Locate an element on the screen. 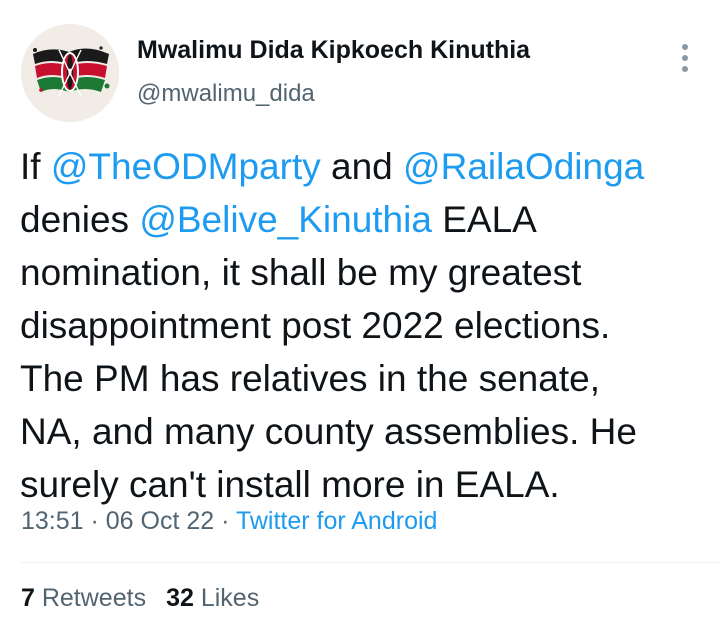 This screenshot has width=720, height=624. tweet-text-segment: denies is located at coordinates (80, 219).